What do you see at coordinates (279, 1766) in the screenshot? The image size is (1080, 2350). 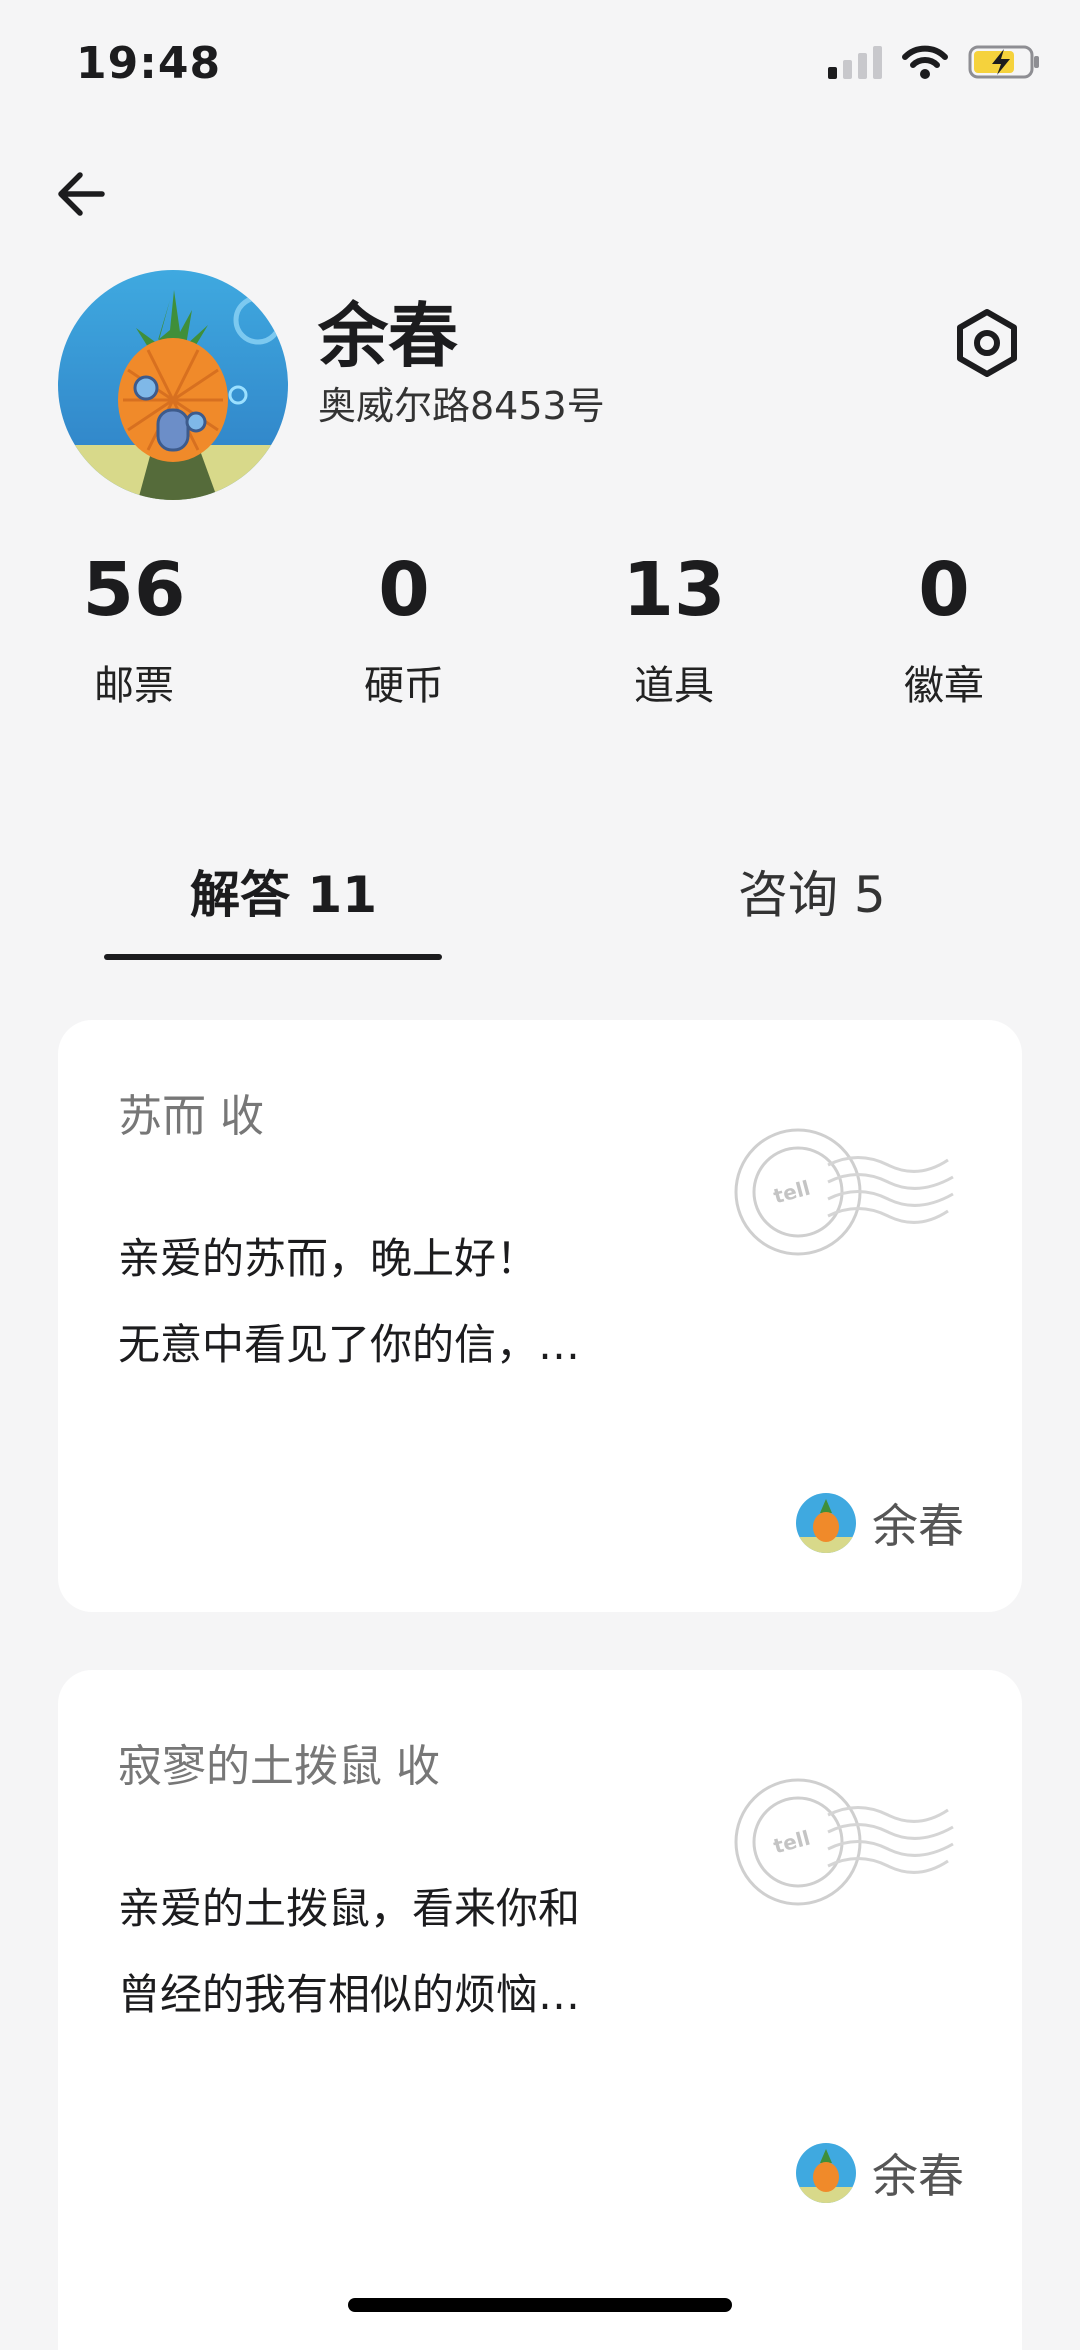 I see `letter-recipient: 寂寥的土拨鼠 收` at bounding box center [279, 1766].